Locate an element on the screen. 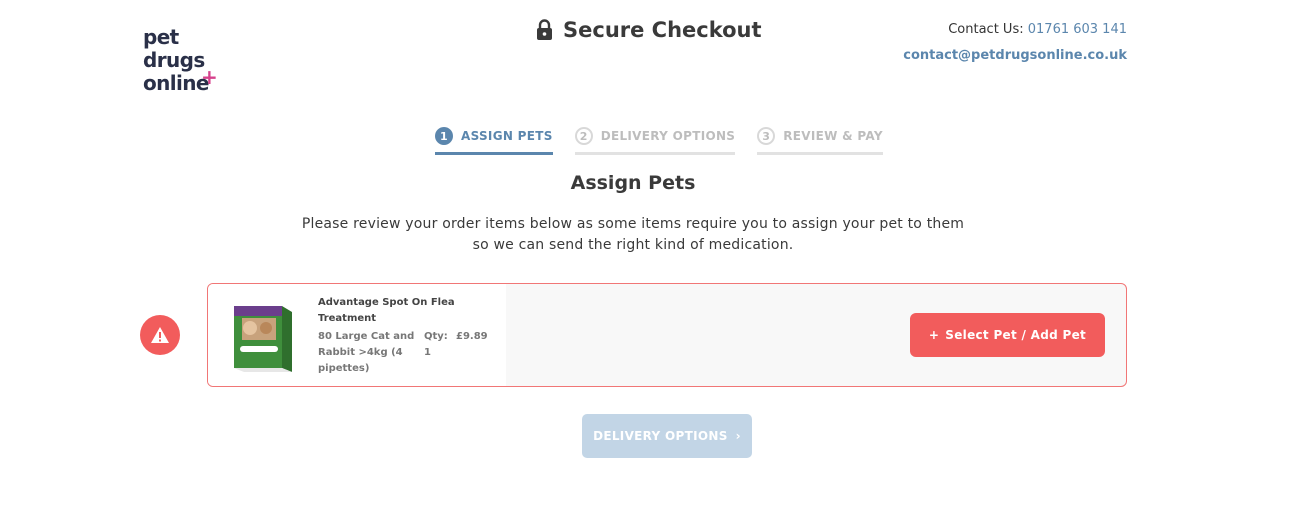 The width and height of the screenshot is (1301, 510). qty-value: 1 is located at coordinates (427, 352).